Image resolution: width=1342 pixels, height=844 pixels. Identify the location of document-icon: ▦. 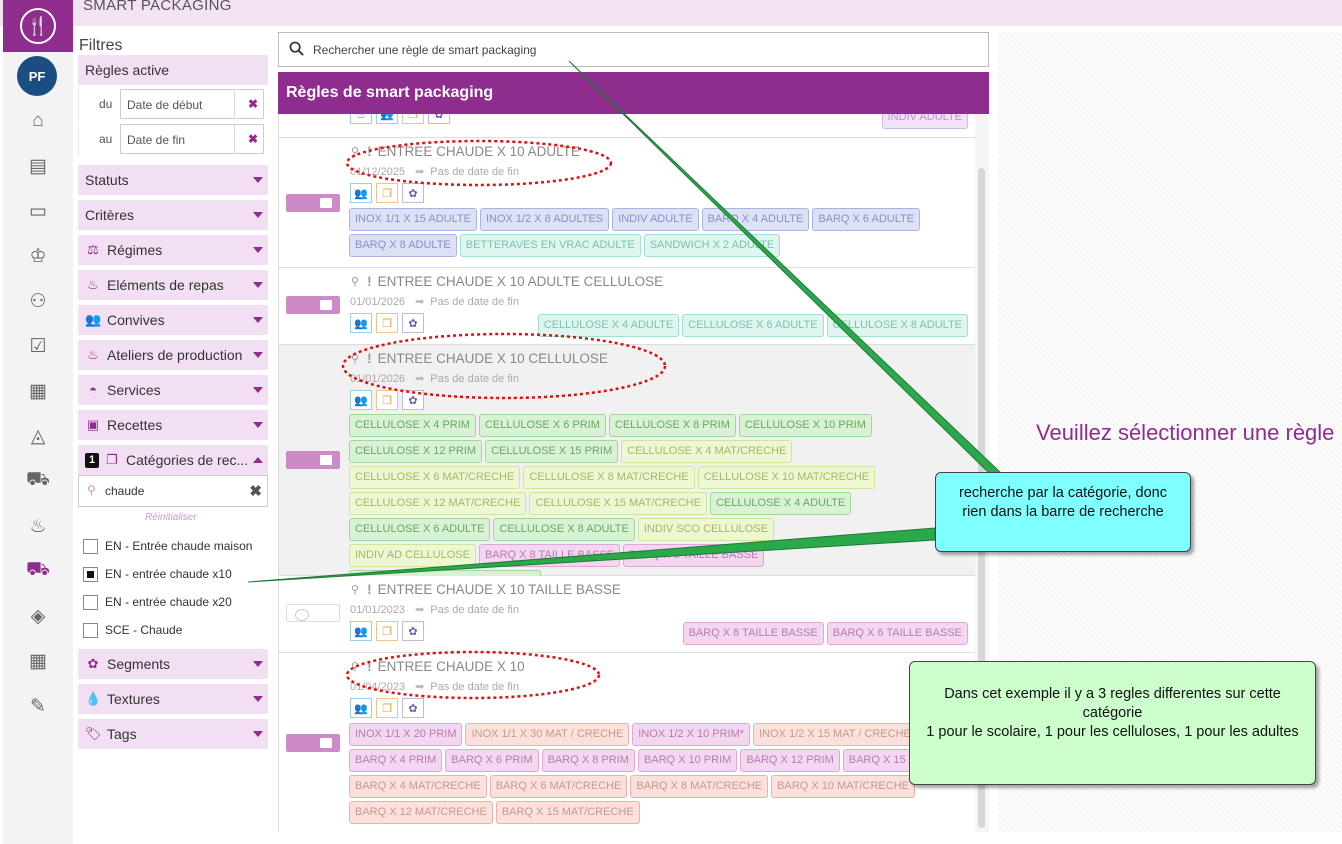
(38, 391).